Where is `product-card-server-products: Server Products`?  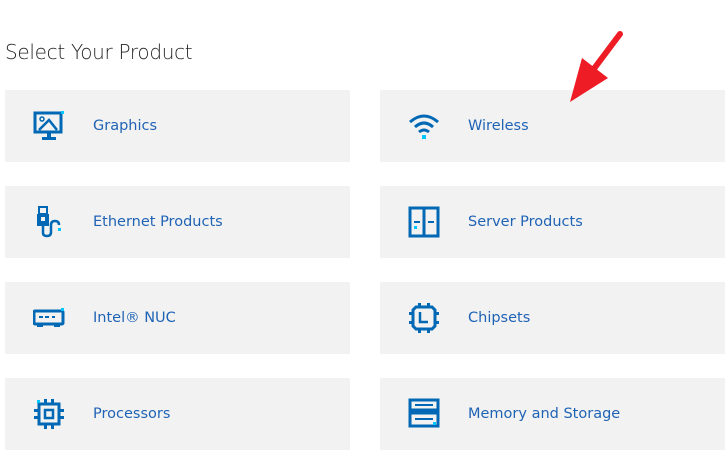
product-card-server-products: Server Products is located at coordinates (552, 222).